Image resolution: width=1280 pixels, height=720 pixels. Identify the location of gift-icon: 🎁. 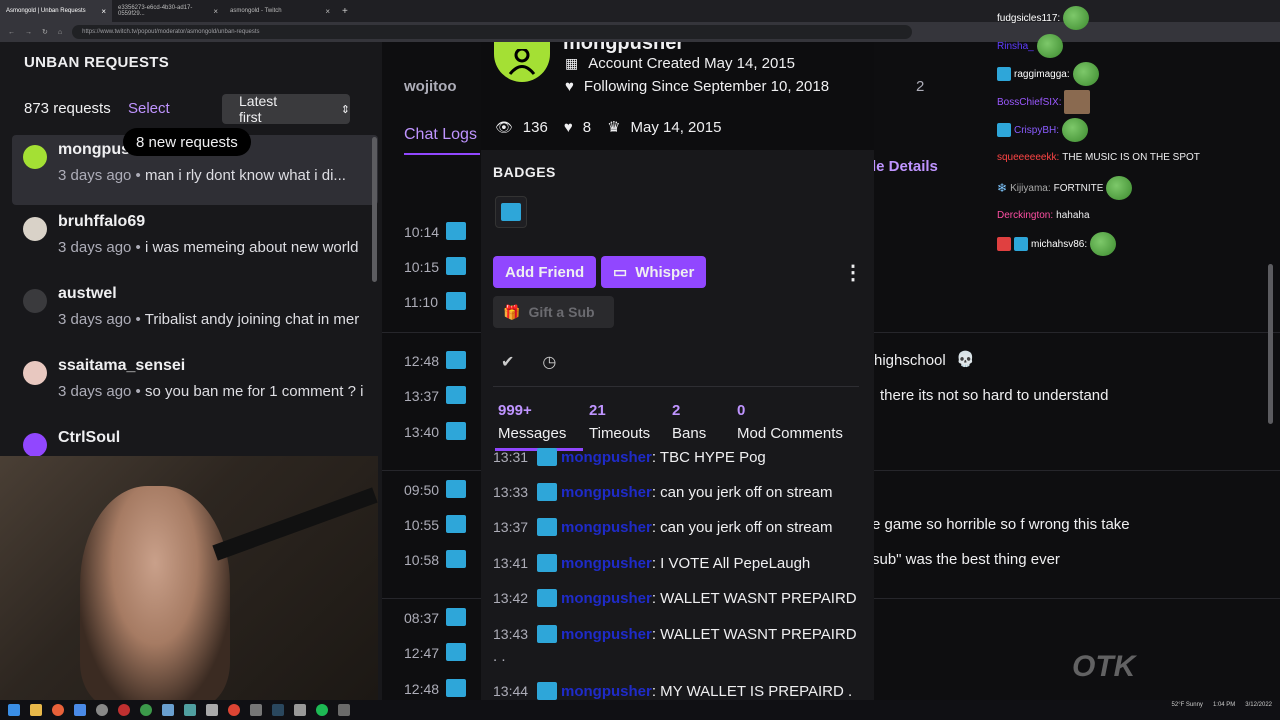
(512, 311).